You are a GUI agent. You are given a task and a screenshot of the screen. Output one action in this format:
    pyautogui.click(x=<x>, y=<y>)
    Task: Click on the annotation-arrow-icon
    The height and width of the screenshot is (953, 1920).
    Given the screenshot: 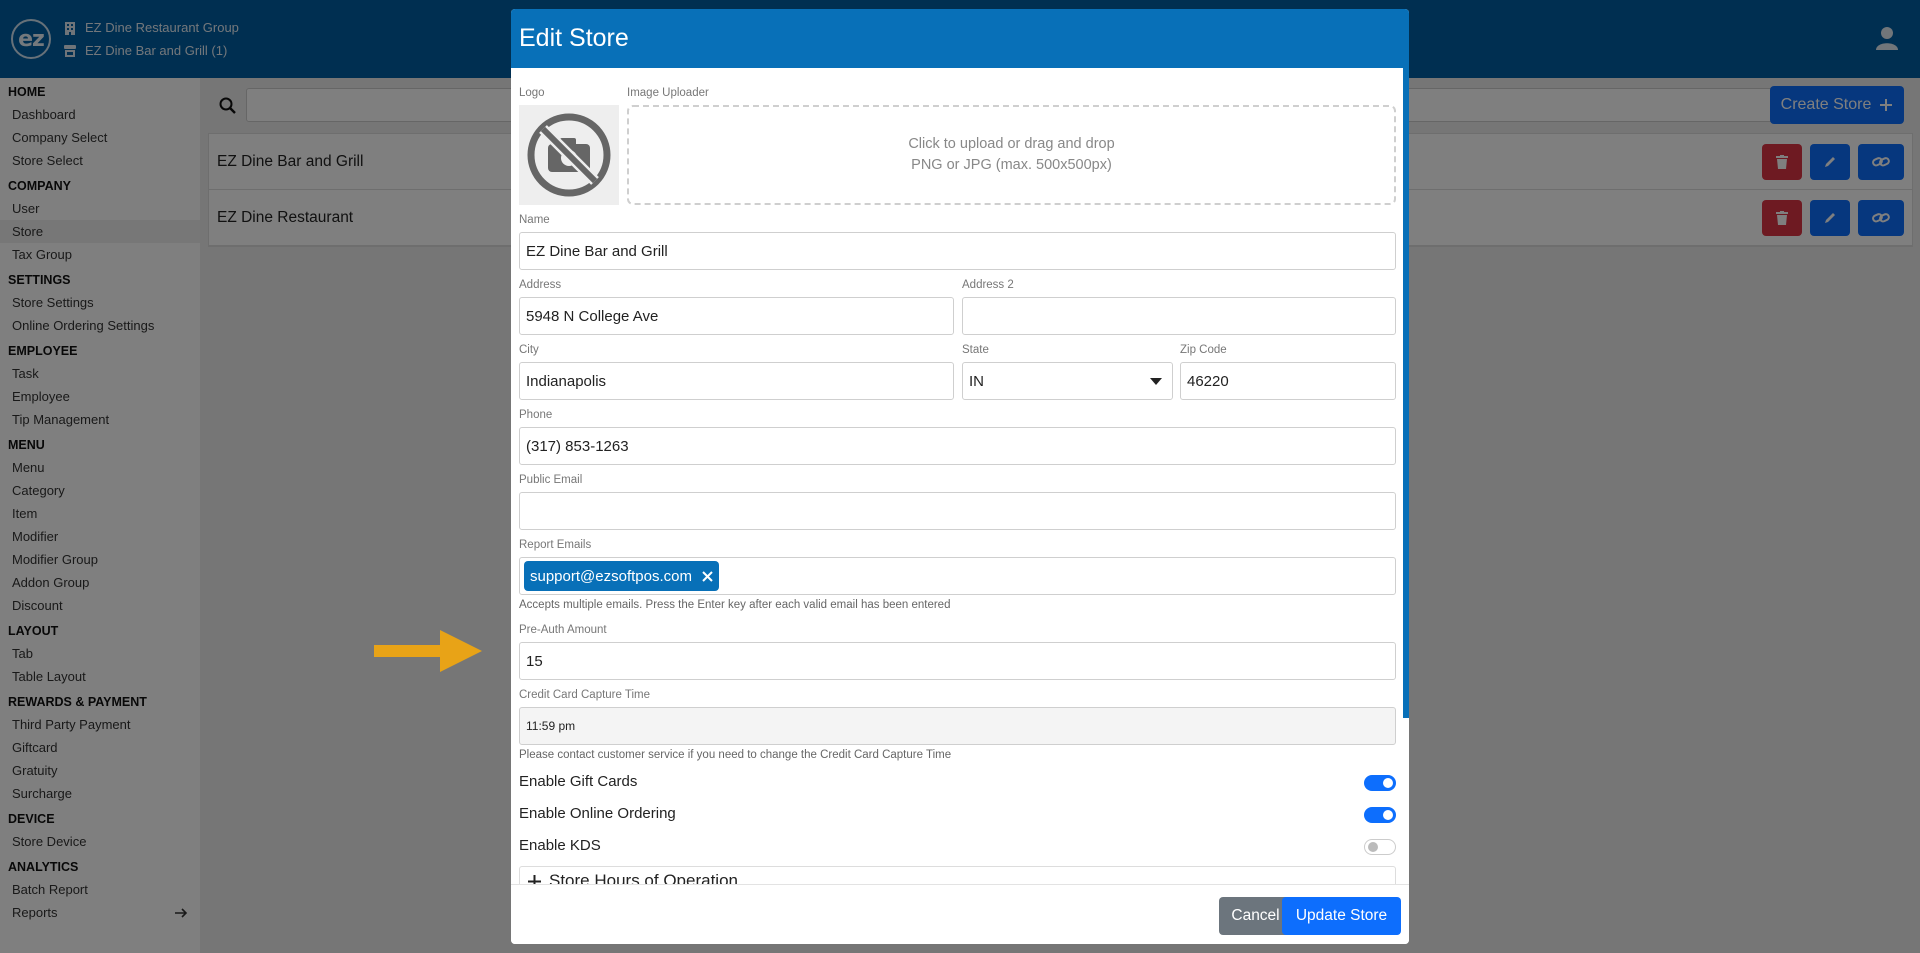 What is the action you would take?
    pyautogui.click(x=428, y=651)
    